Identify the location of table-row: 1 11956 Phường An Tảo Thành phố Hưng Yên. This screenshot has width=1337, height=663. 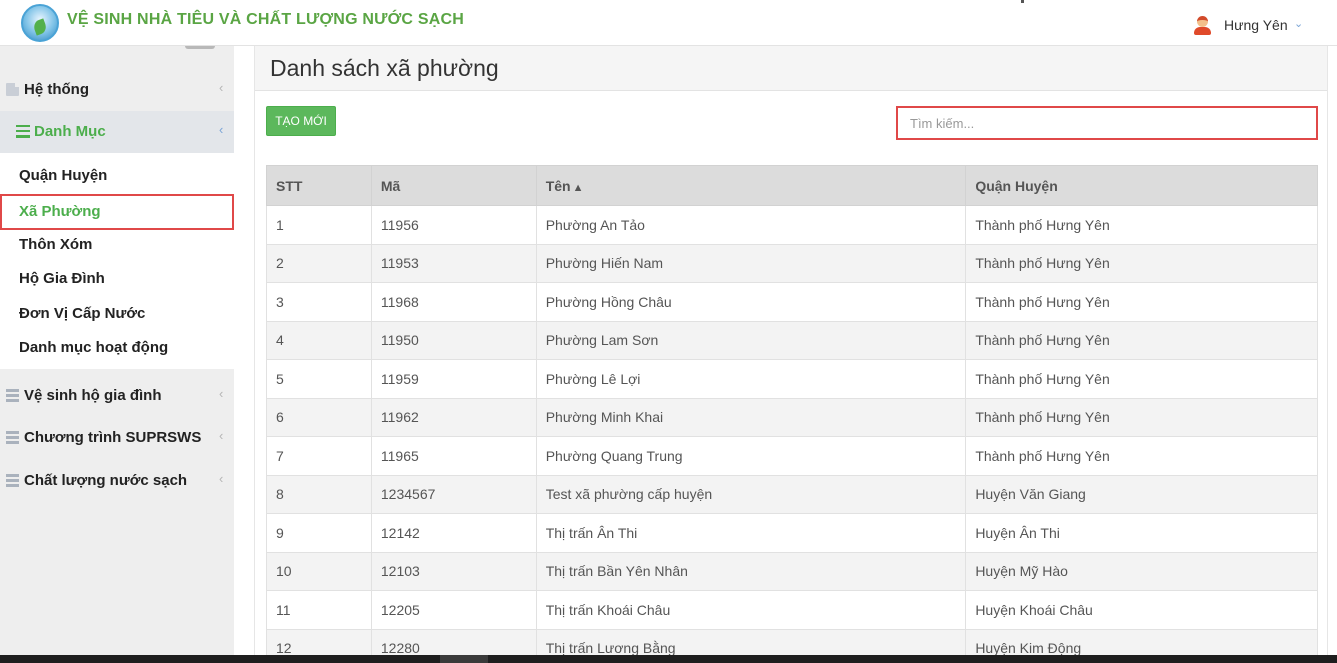
(792, 225).